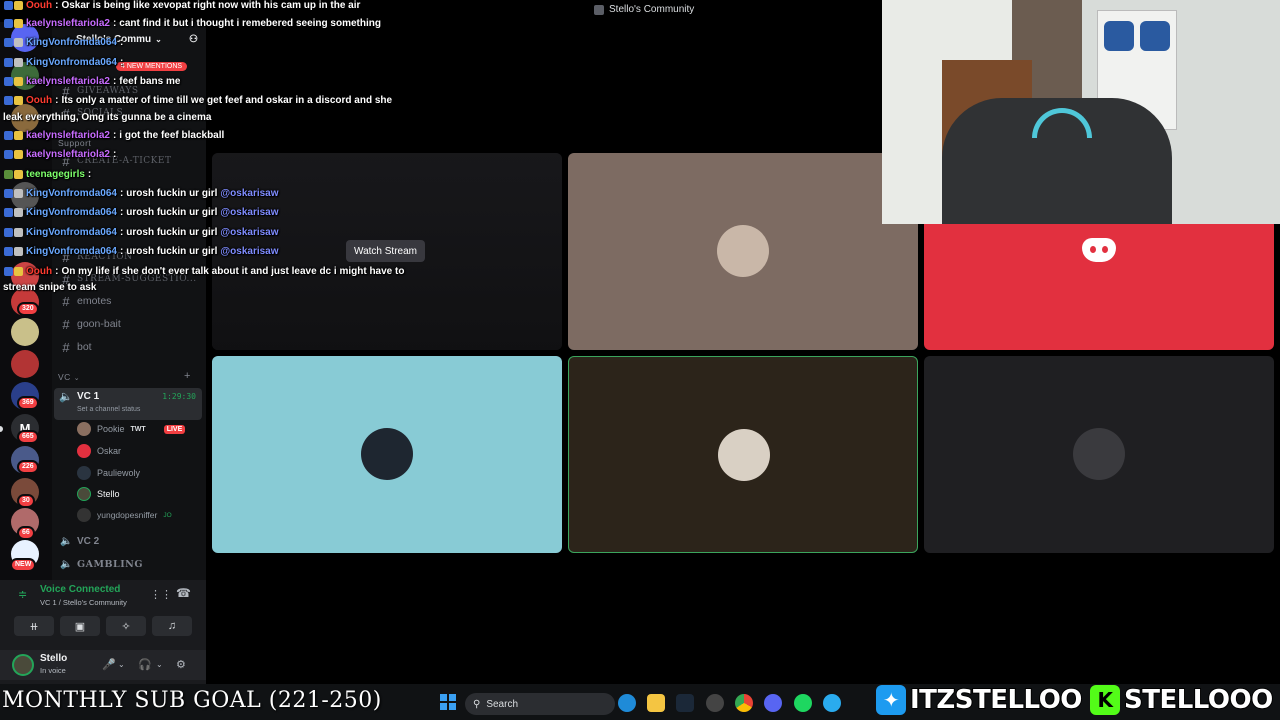  What do you see at coordinates (80, 589) in the screenshot?
I see `voice-status: Voice Connected` at bounding box center [80, 589].